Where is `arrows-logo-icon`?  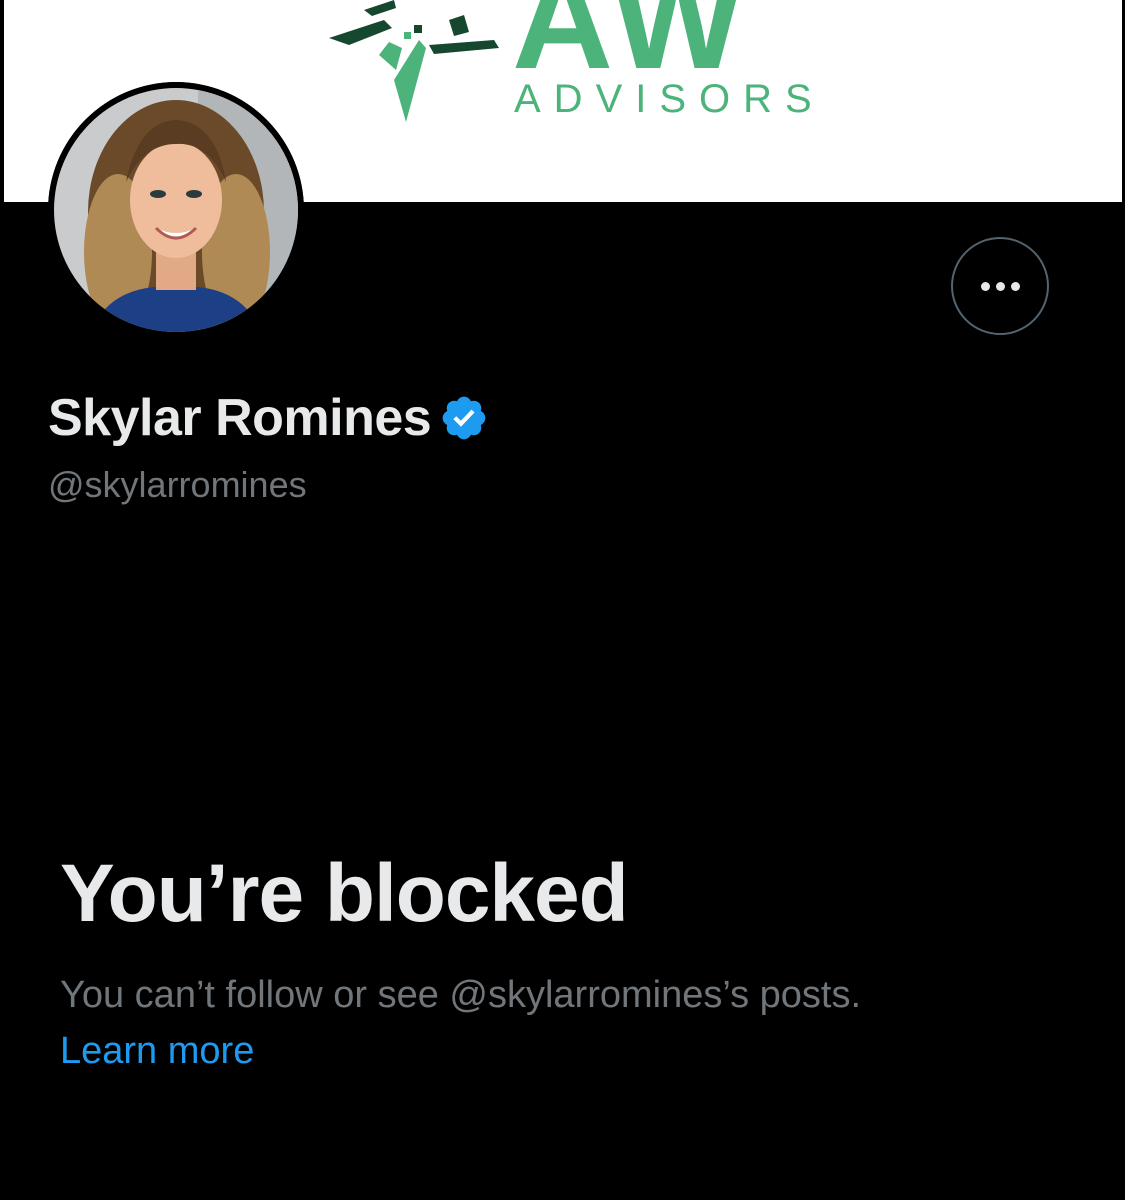
arrows-logo-icon is located at coordinates (414, 61).